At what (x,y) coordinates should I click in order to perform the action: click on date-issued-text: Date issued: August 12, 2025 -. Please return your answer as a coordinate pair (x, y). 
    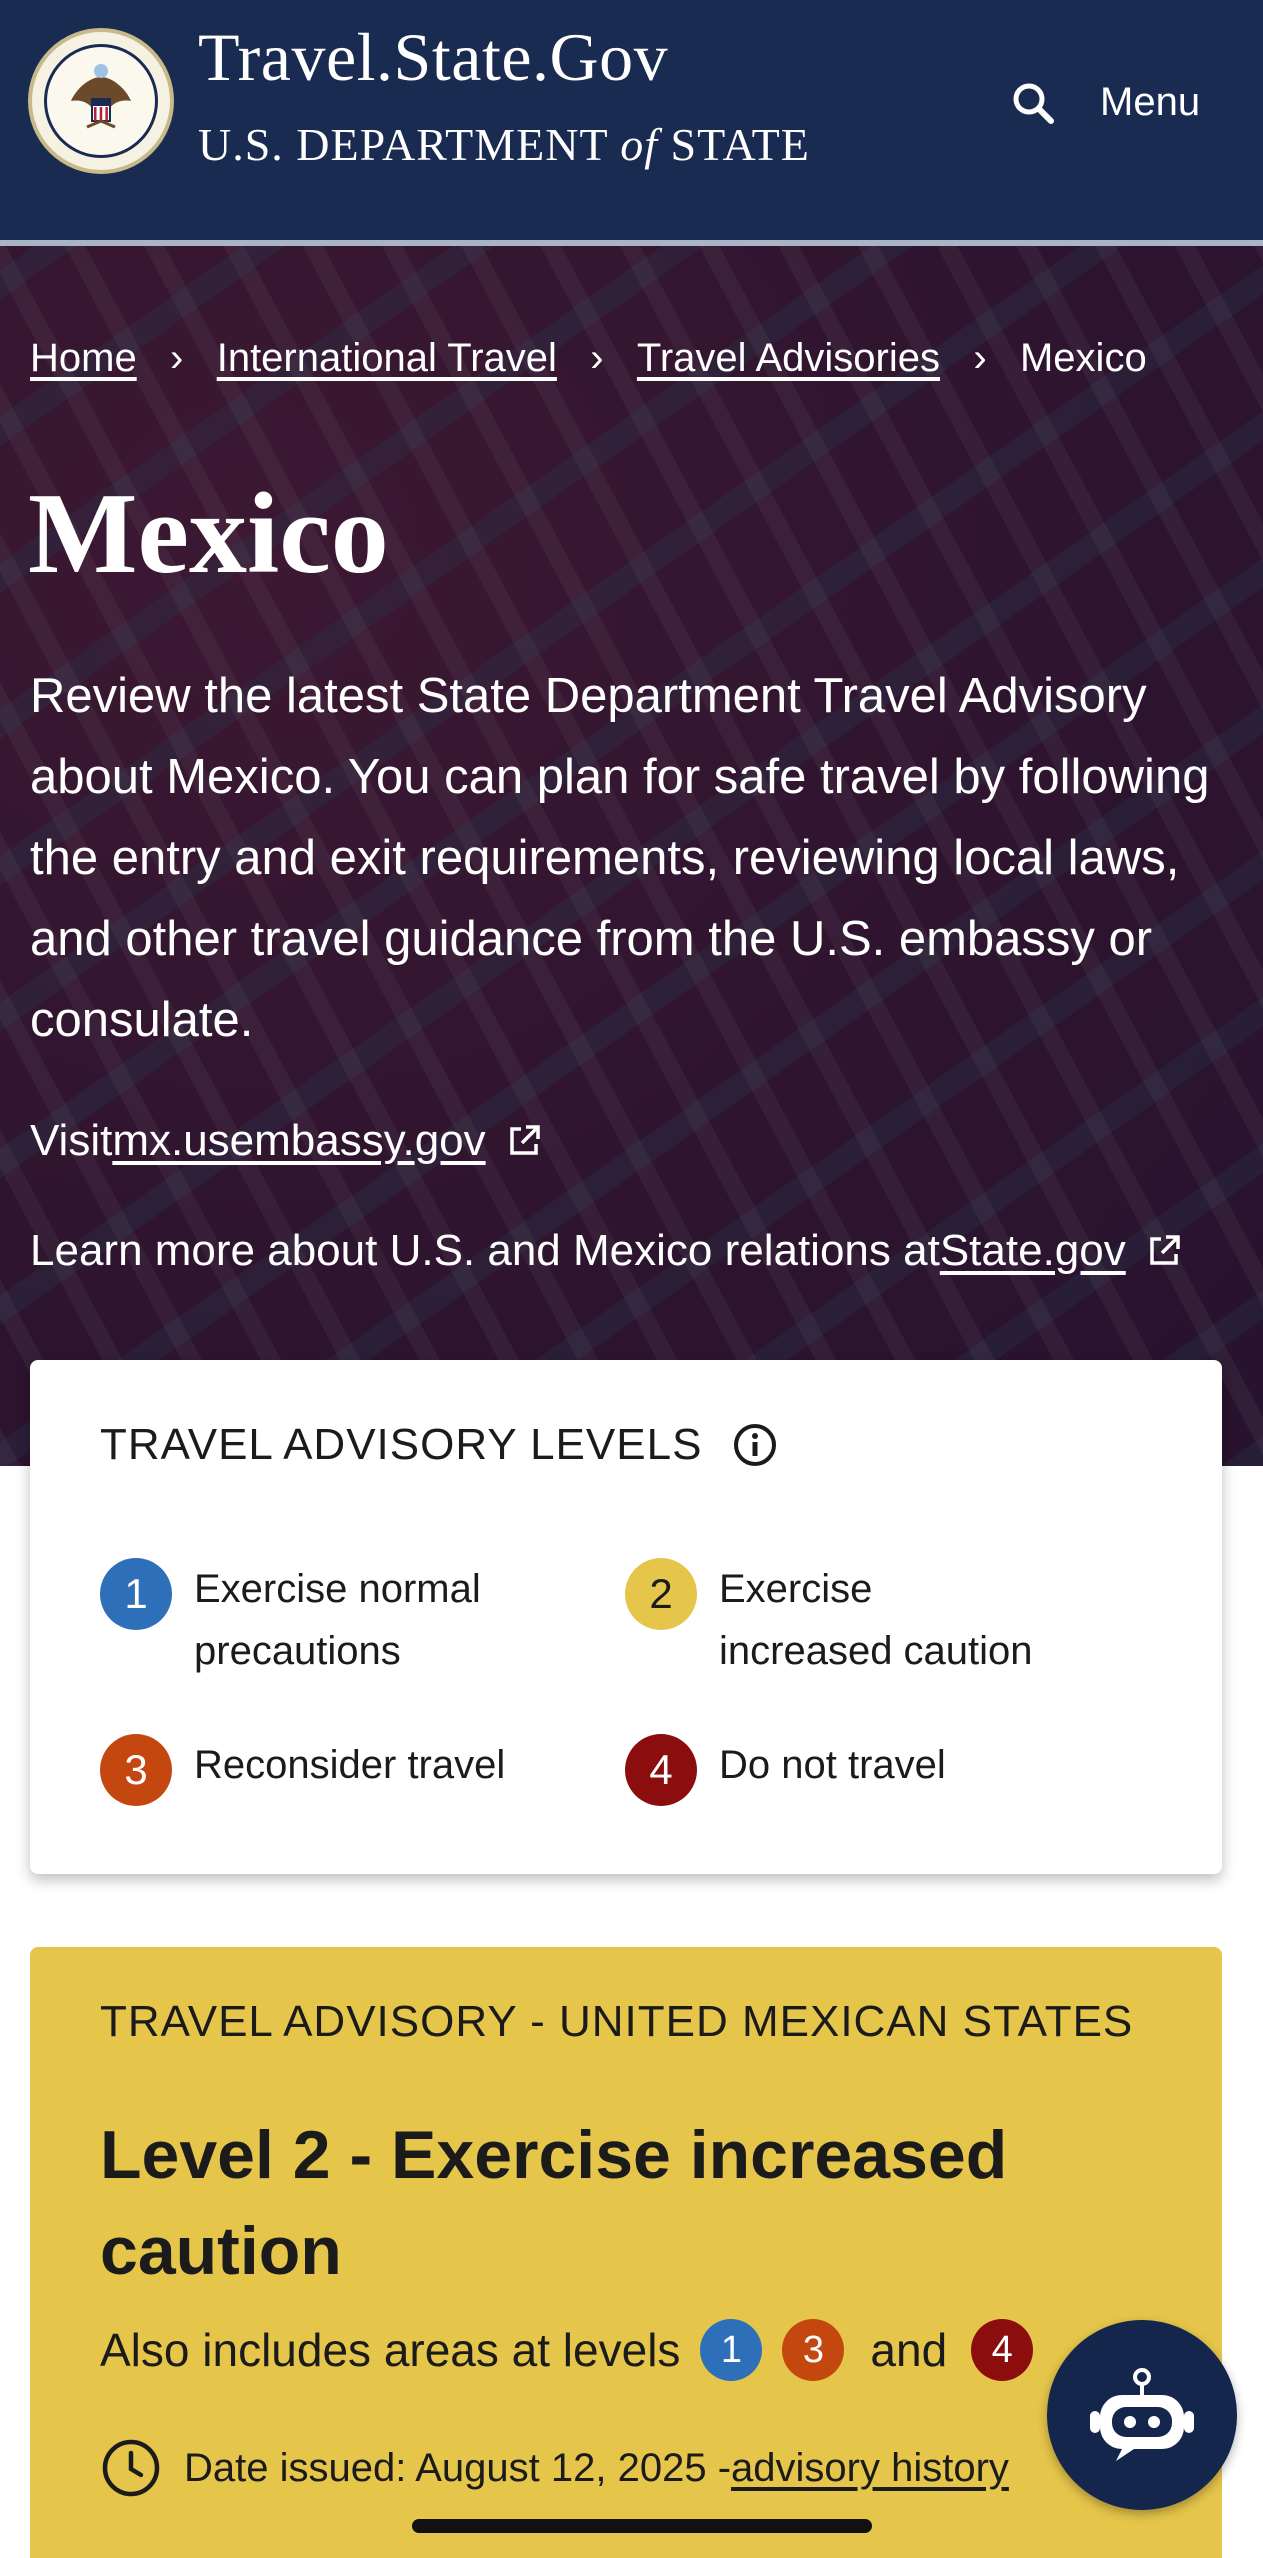
    Looking at the image, I should click on (458, 2467).